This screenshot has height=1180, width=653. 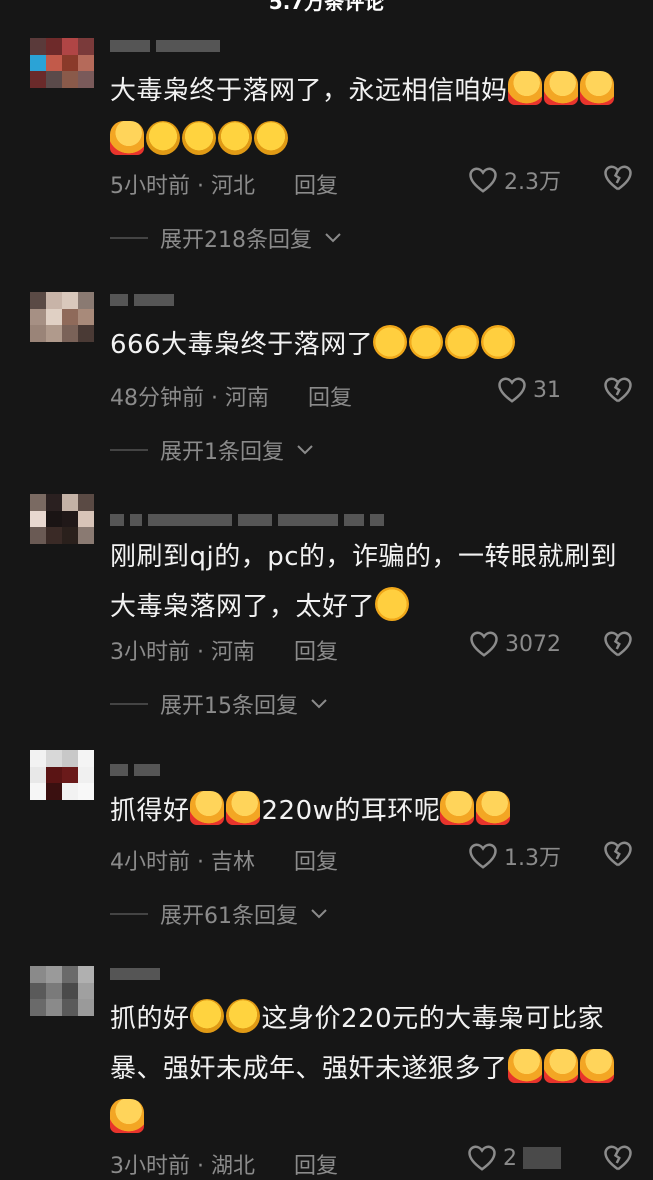 I want to click on comment-meta: 48分钟前 · 河南, so click(x=189, y=398).